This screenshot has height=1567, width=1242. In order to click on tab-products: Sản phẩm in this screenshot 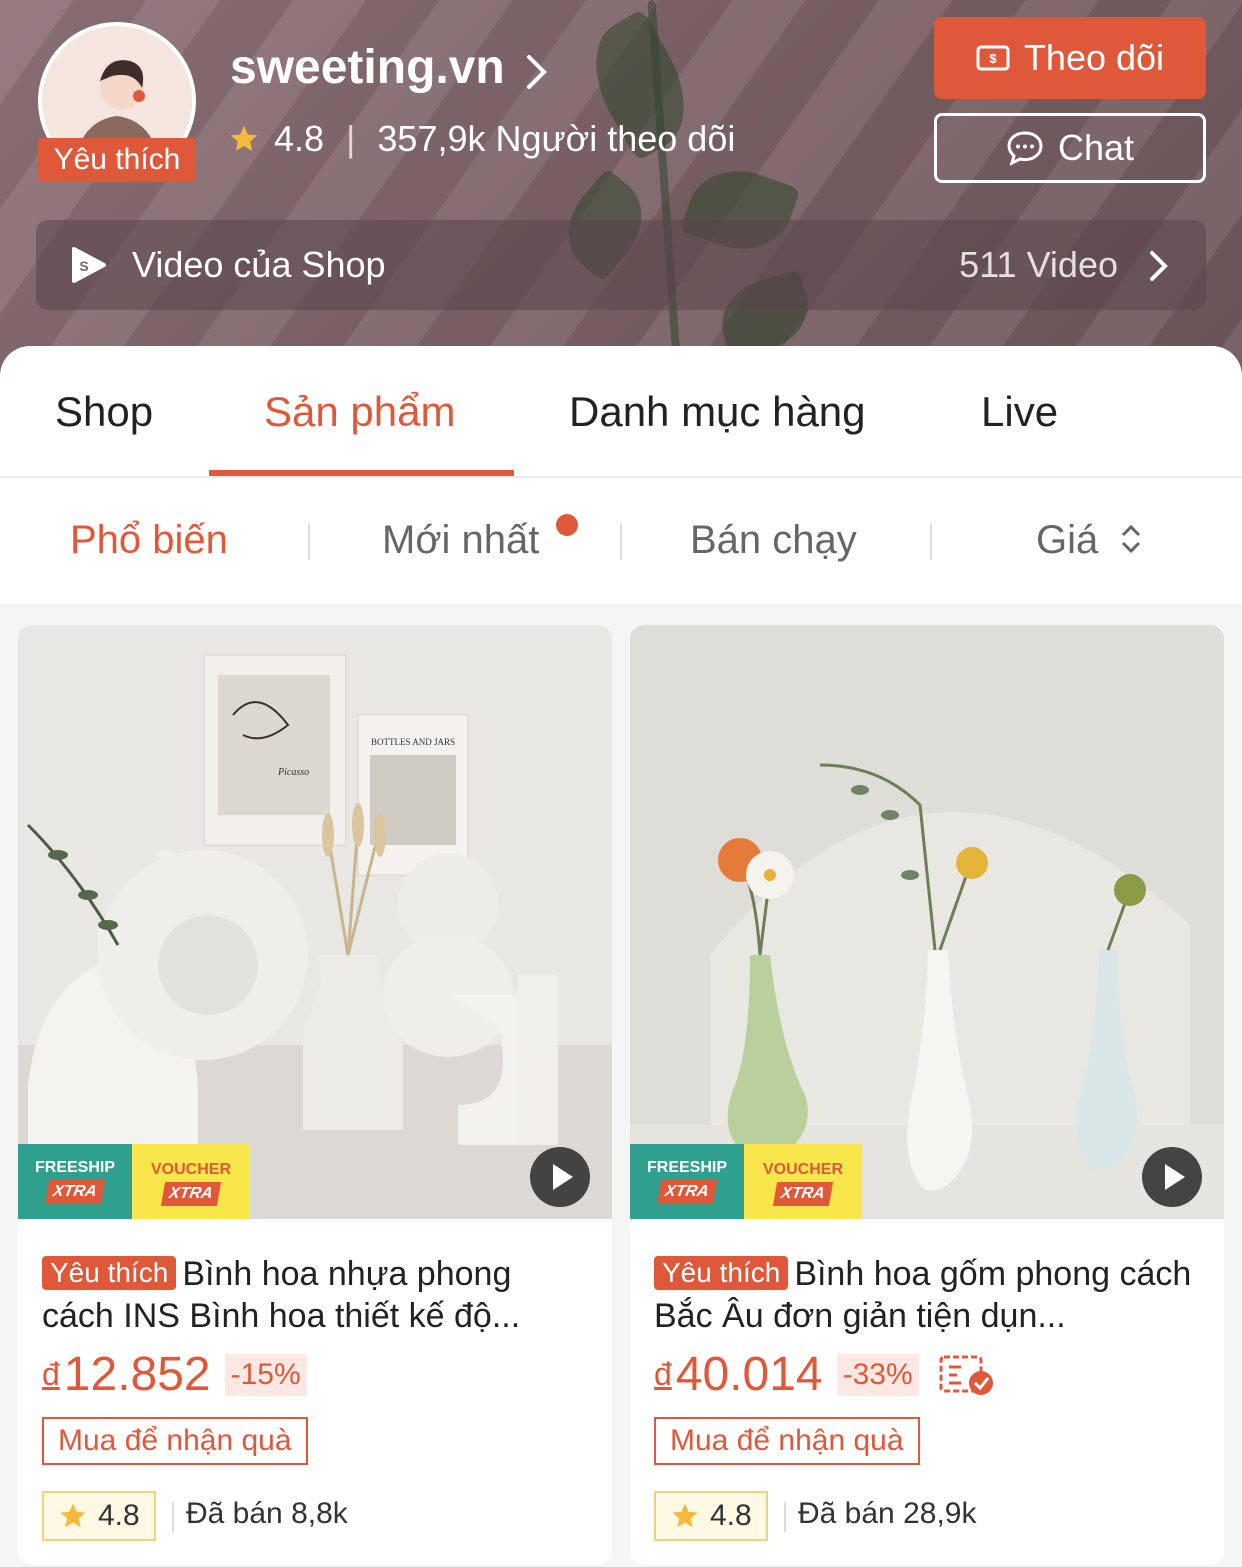, I will do `click(359, 412)`.